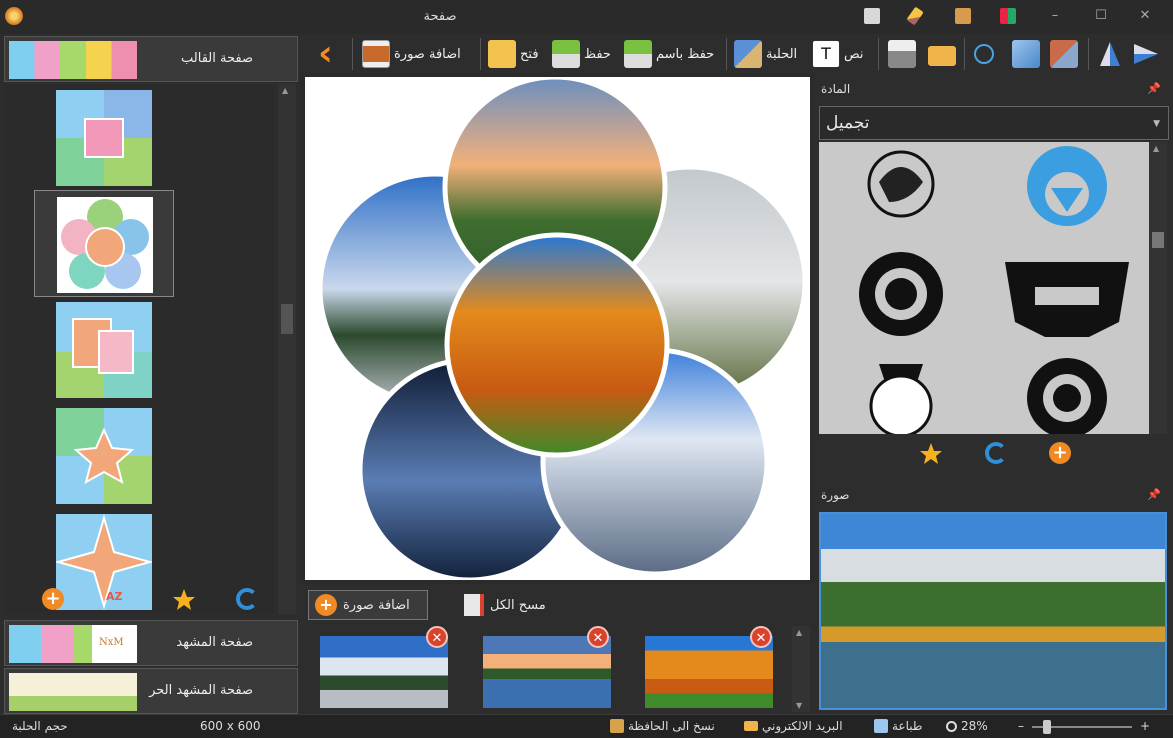 This screenshot has width=1173, height=738. Describe the element at coordinates (1067, 396) in the screenshot. I see `clipart-lion-ornate` at that location.